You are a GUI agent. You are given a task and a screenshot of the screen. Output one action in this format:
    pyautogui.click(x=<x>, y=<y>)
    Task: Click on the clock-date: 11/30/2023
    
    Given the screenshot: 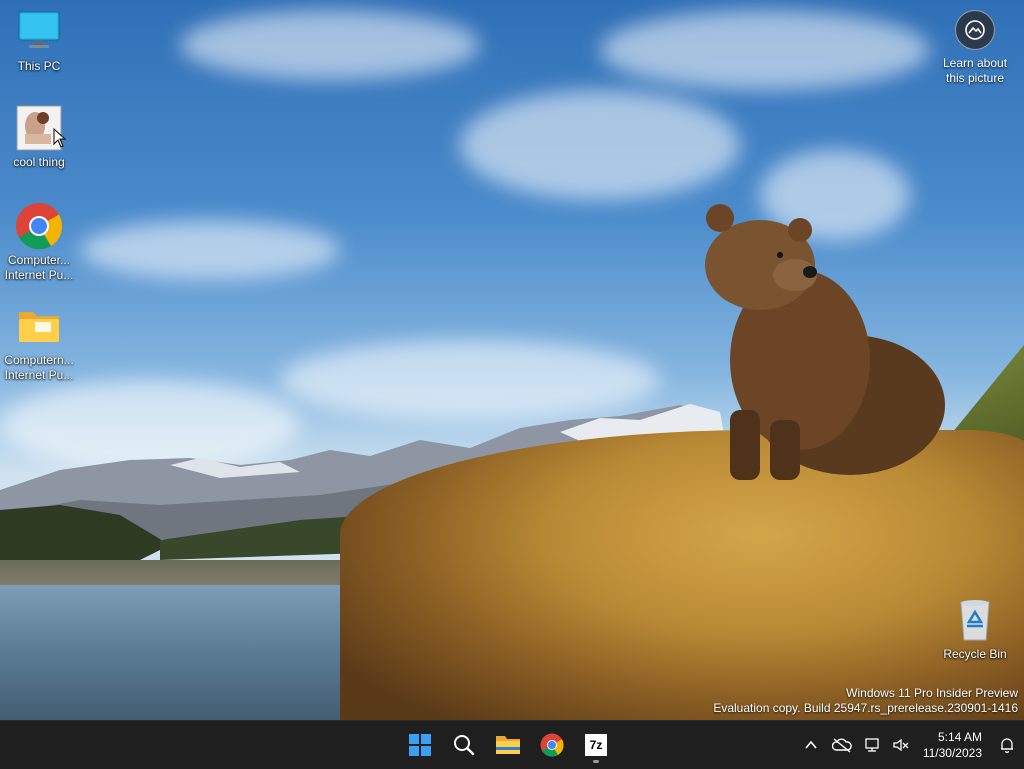 What is the action you would take?
    pyautogui.click(x=952, y=753)
    